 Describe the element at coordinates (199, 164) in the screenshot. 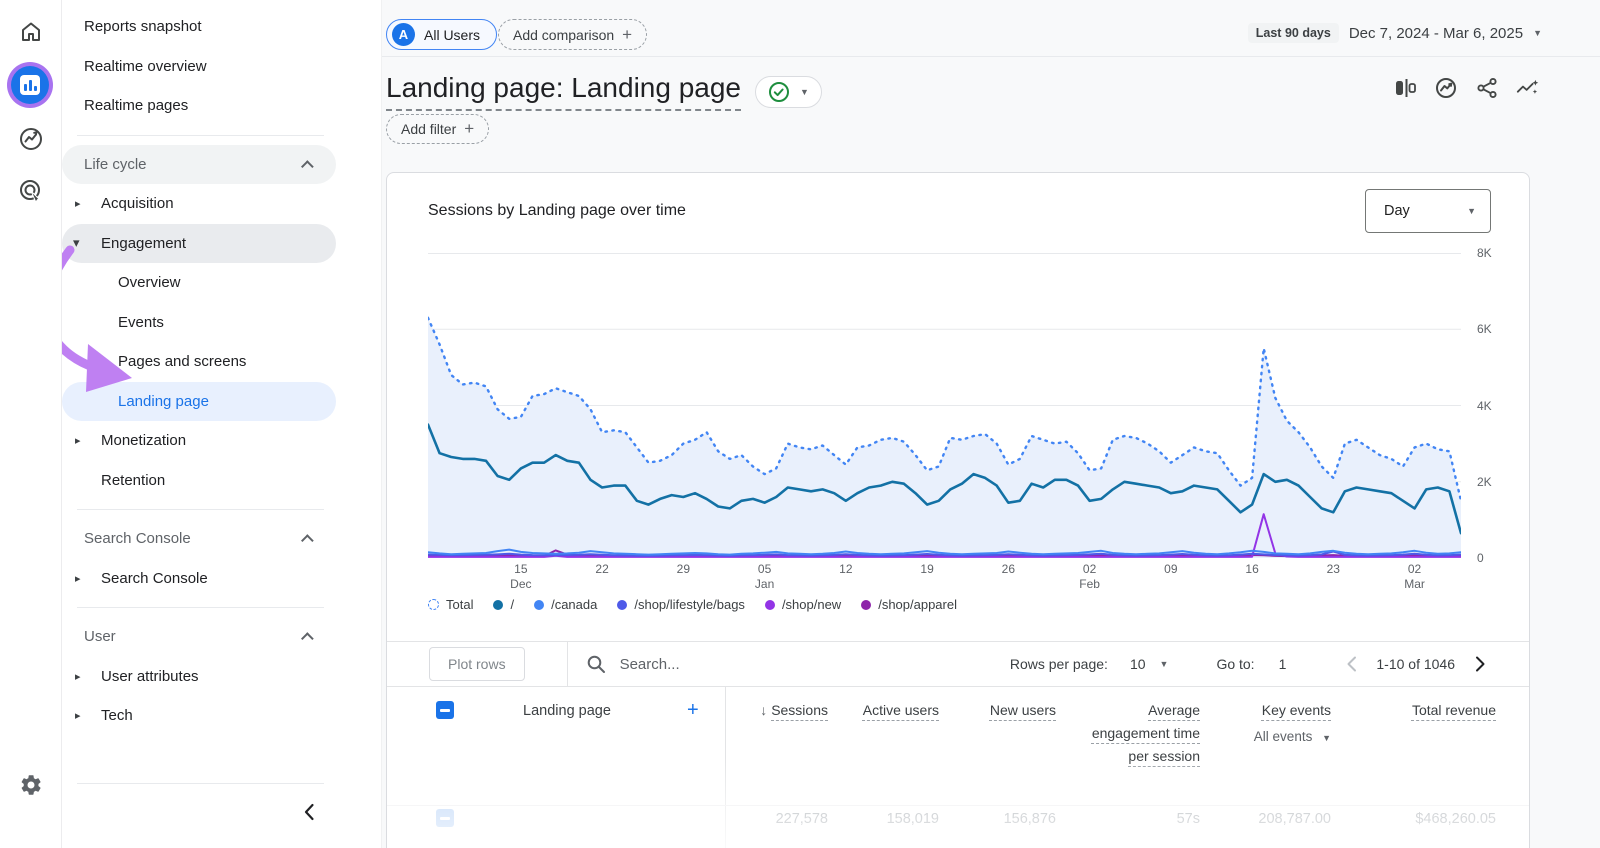

I see `sidebar-section-life-cycle: Life cycle` at that location.